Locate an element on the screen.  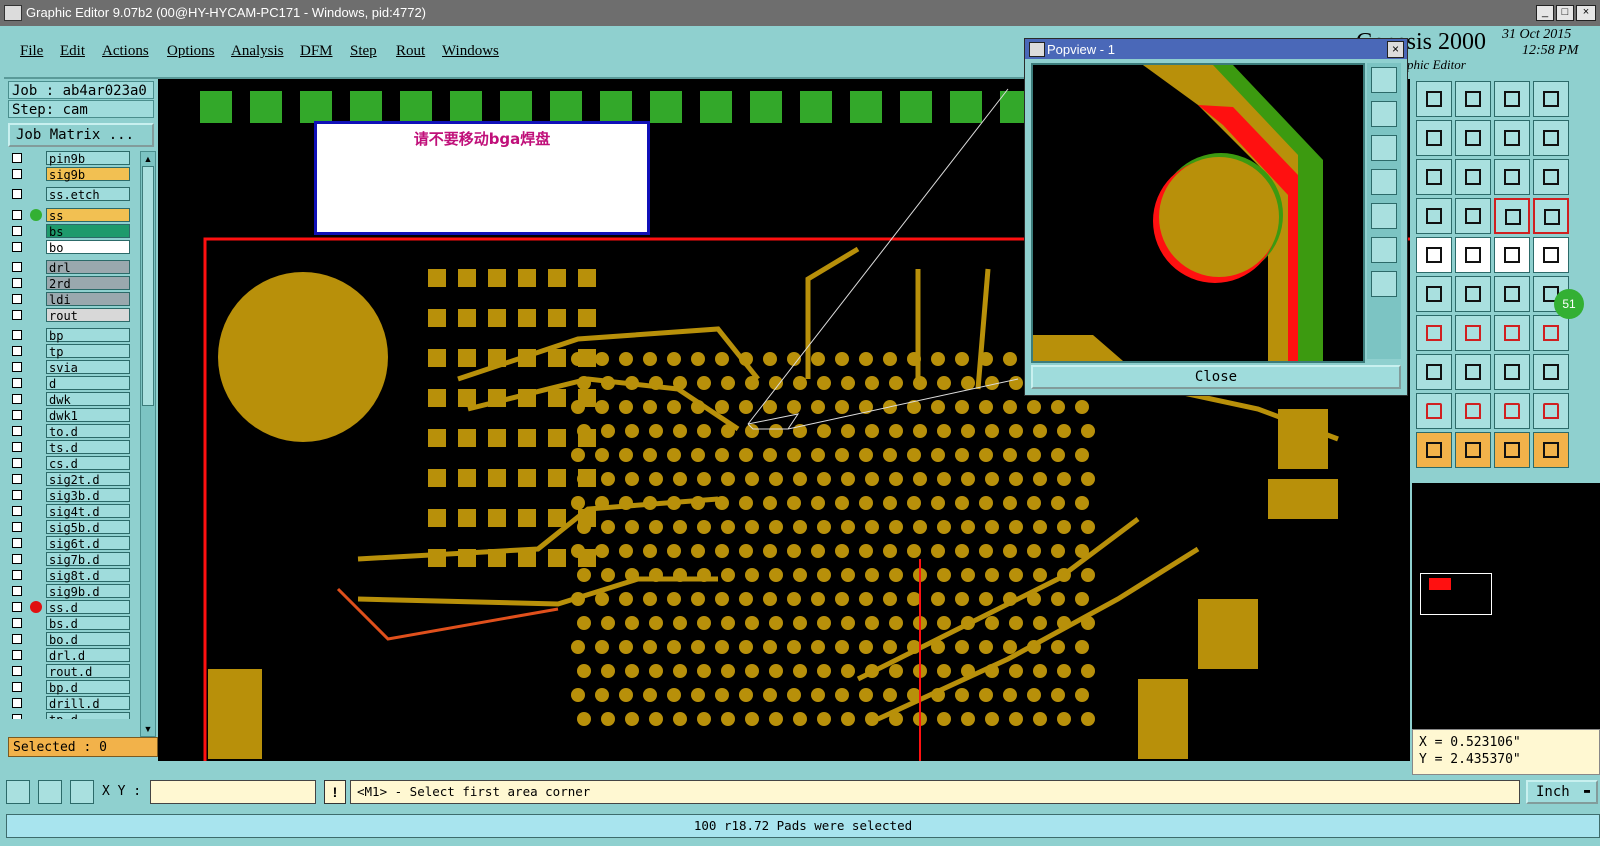
pan-right-icon is located at coordinates (1384, 216).